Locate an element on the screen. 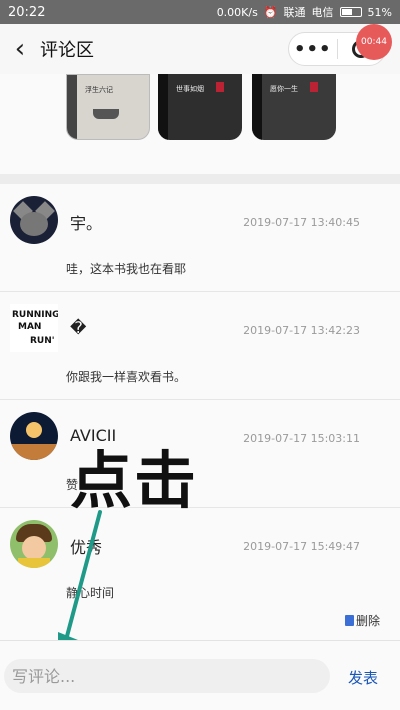  avatar-text: RUN' is located at coordinates (42, 341).